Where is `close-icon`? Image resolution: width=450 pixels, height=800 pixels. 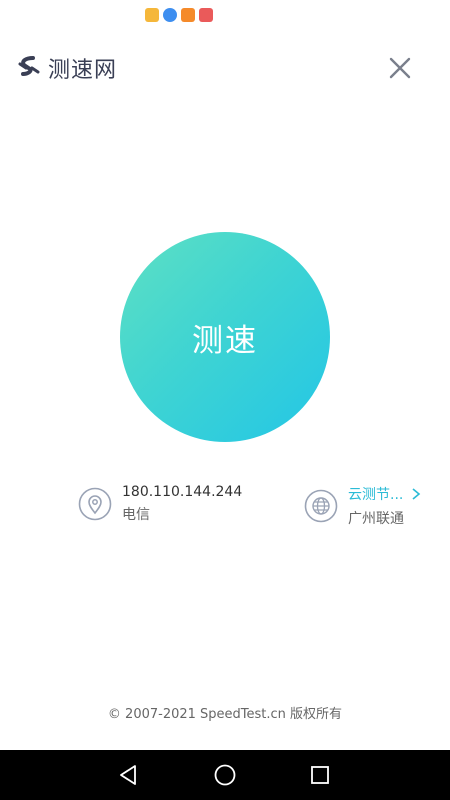 close-icon is located at coordinates (400, 68).